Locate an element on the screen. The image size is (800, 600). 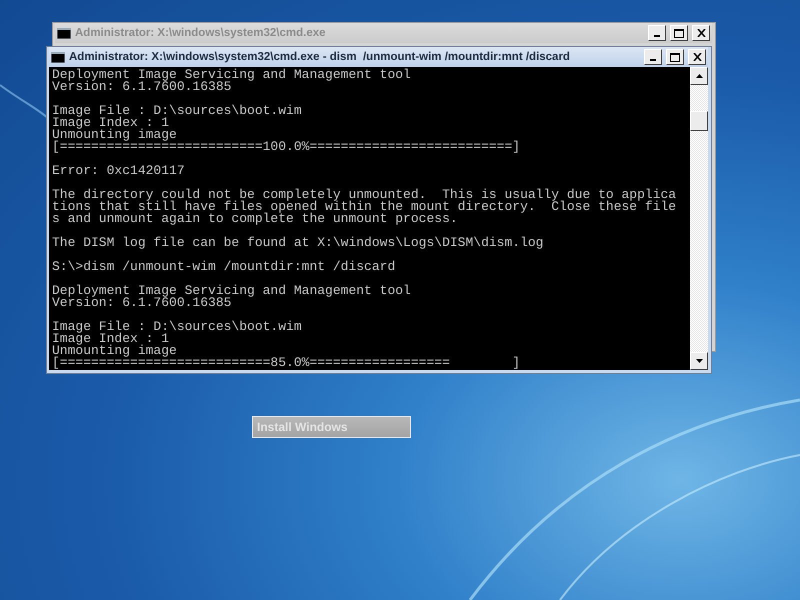
vertical-scrollbar is located at coordinates (699, 218).